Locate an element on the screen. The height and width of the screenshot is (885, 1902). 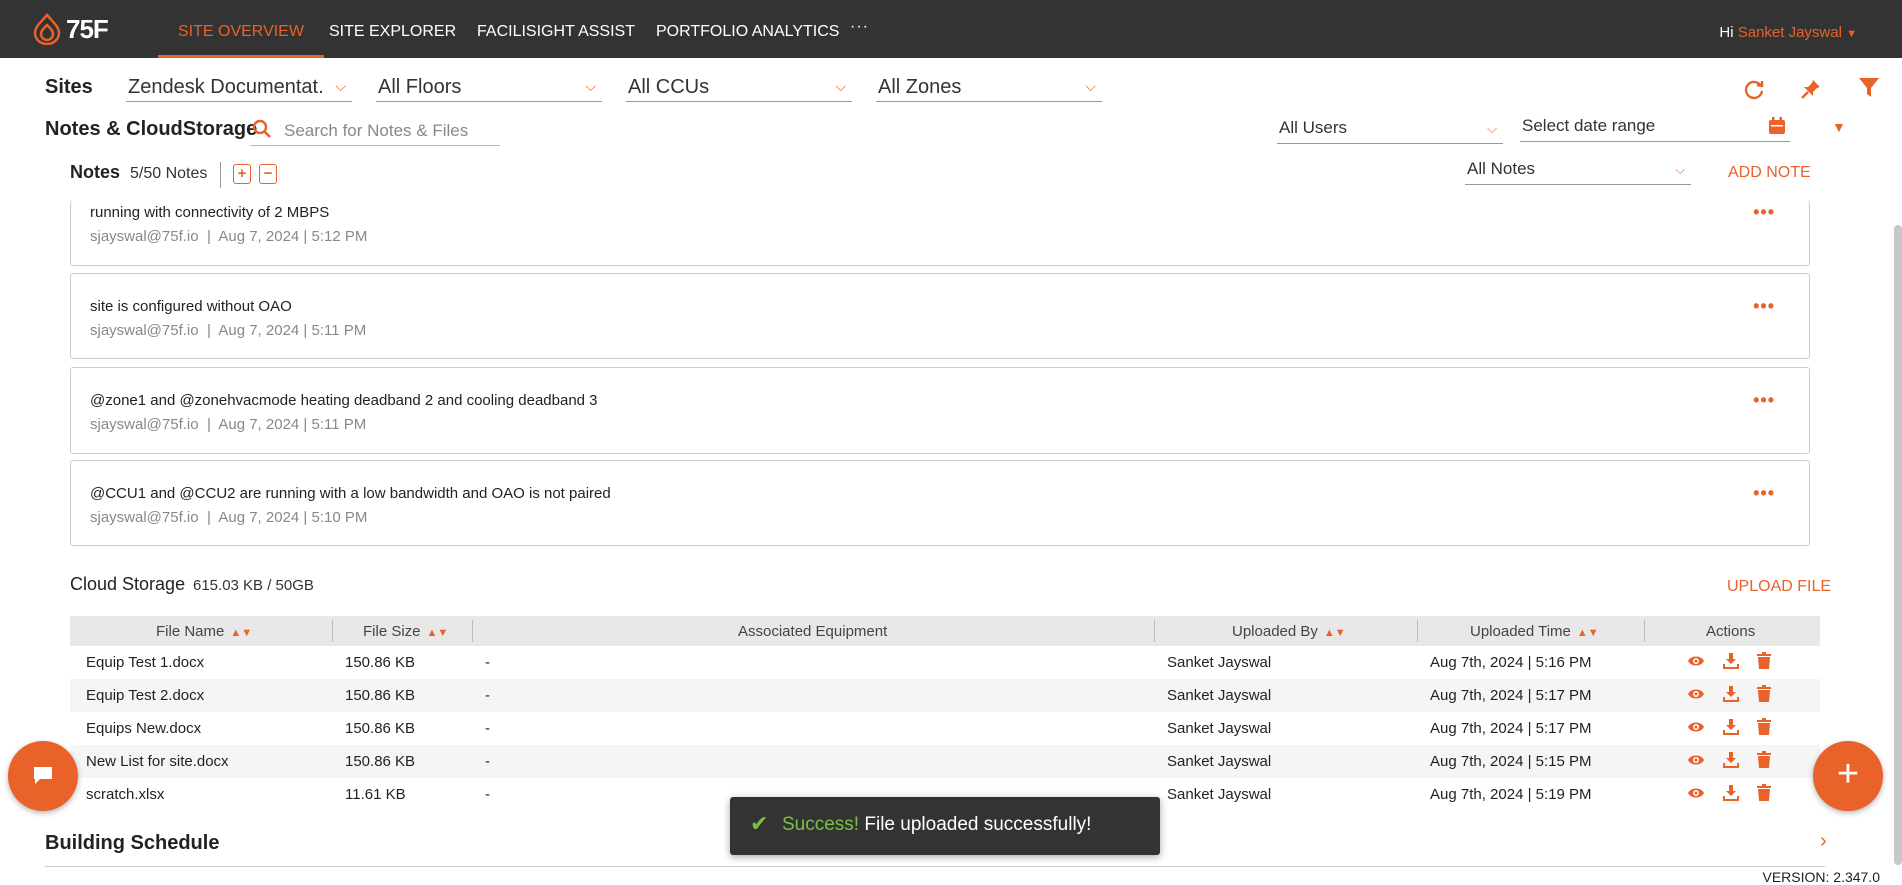
file-name-cell: Equips New.docx is located at coordinates (144, 728).